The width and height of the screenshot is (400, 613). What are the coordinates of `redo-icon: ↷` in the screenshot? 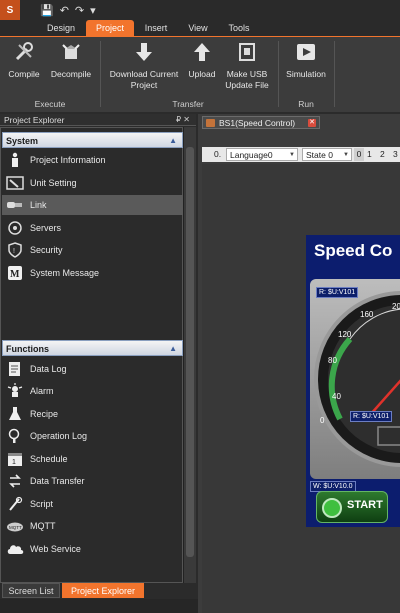 It's located at (79, 10).